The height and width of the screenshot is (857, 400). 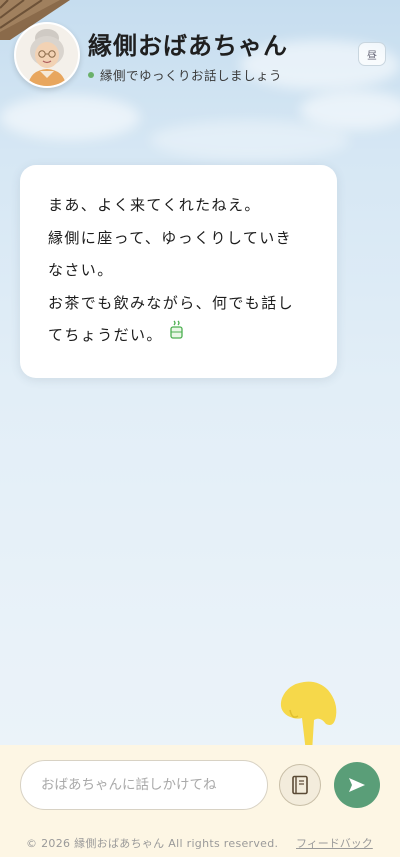 I want to click on message-line: お茶でも飲みながら、何でも話し, so click(x=171, y=302).